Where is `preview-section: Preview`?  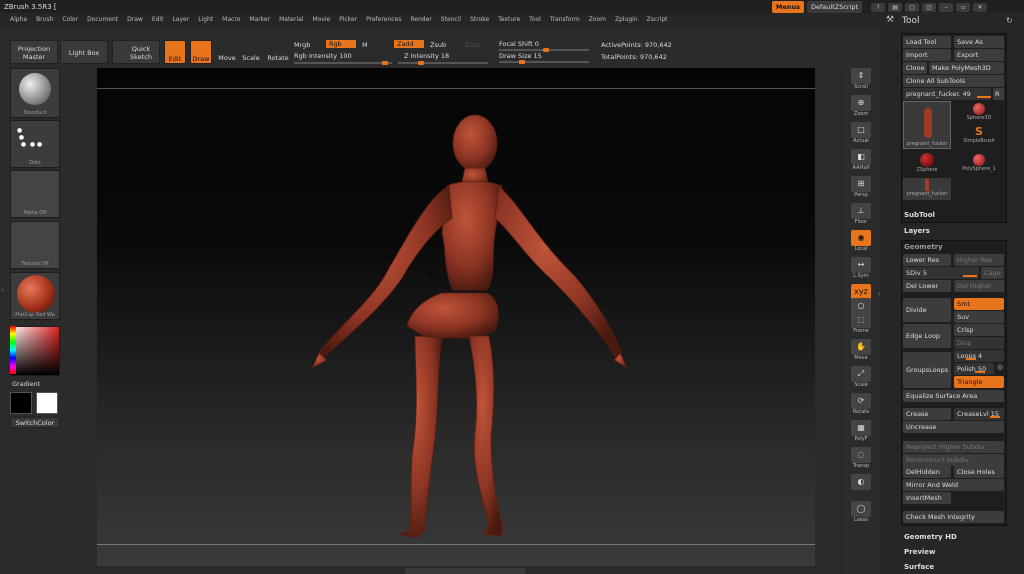 preview-section: Preview is located at coordinates (920, 552).